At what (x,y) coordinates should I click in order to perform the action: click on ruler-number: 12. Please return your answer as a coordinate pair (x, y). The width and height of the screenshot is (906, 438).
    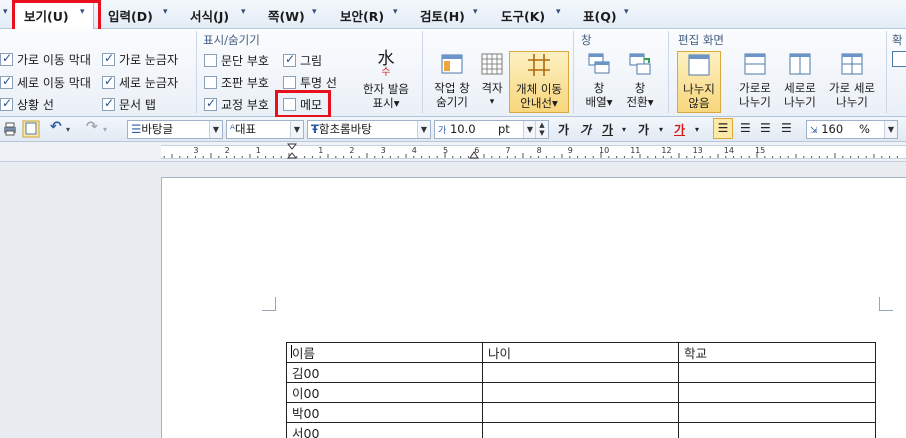
    Looking at the image, I should click on (666, 150).